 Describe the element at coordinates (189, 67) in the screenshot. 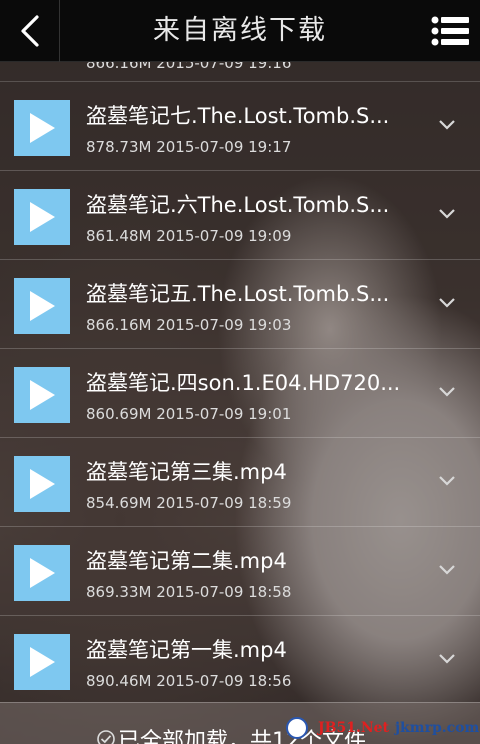

I see `file-meta: 866.16M 2015-07-09 19:16` at that location.